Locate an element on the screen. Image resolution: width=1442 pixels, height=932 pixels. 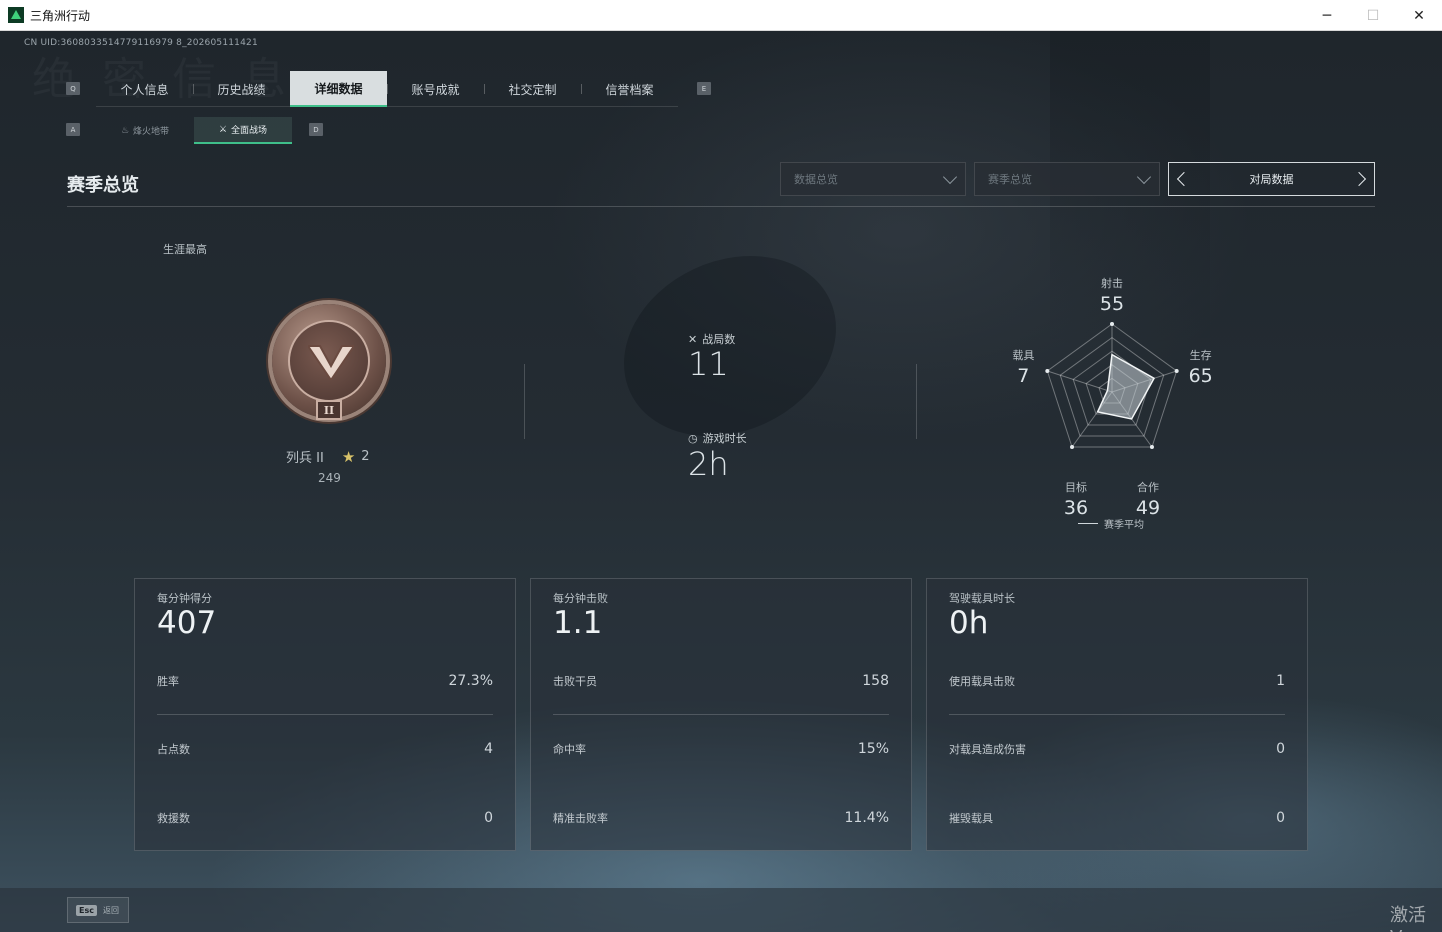
maximize-button: ☐ is located at coordinates (1373, 15).